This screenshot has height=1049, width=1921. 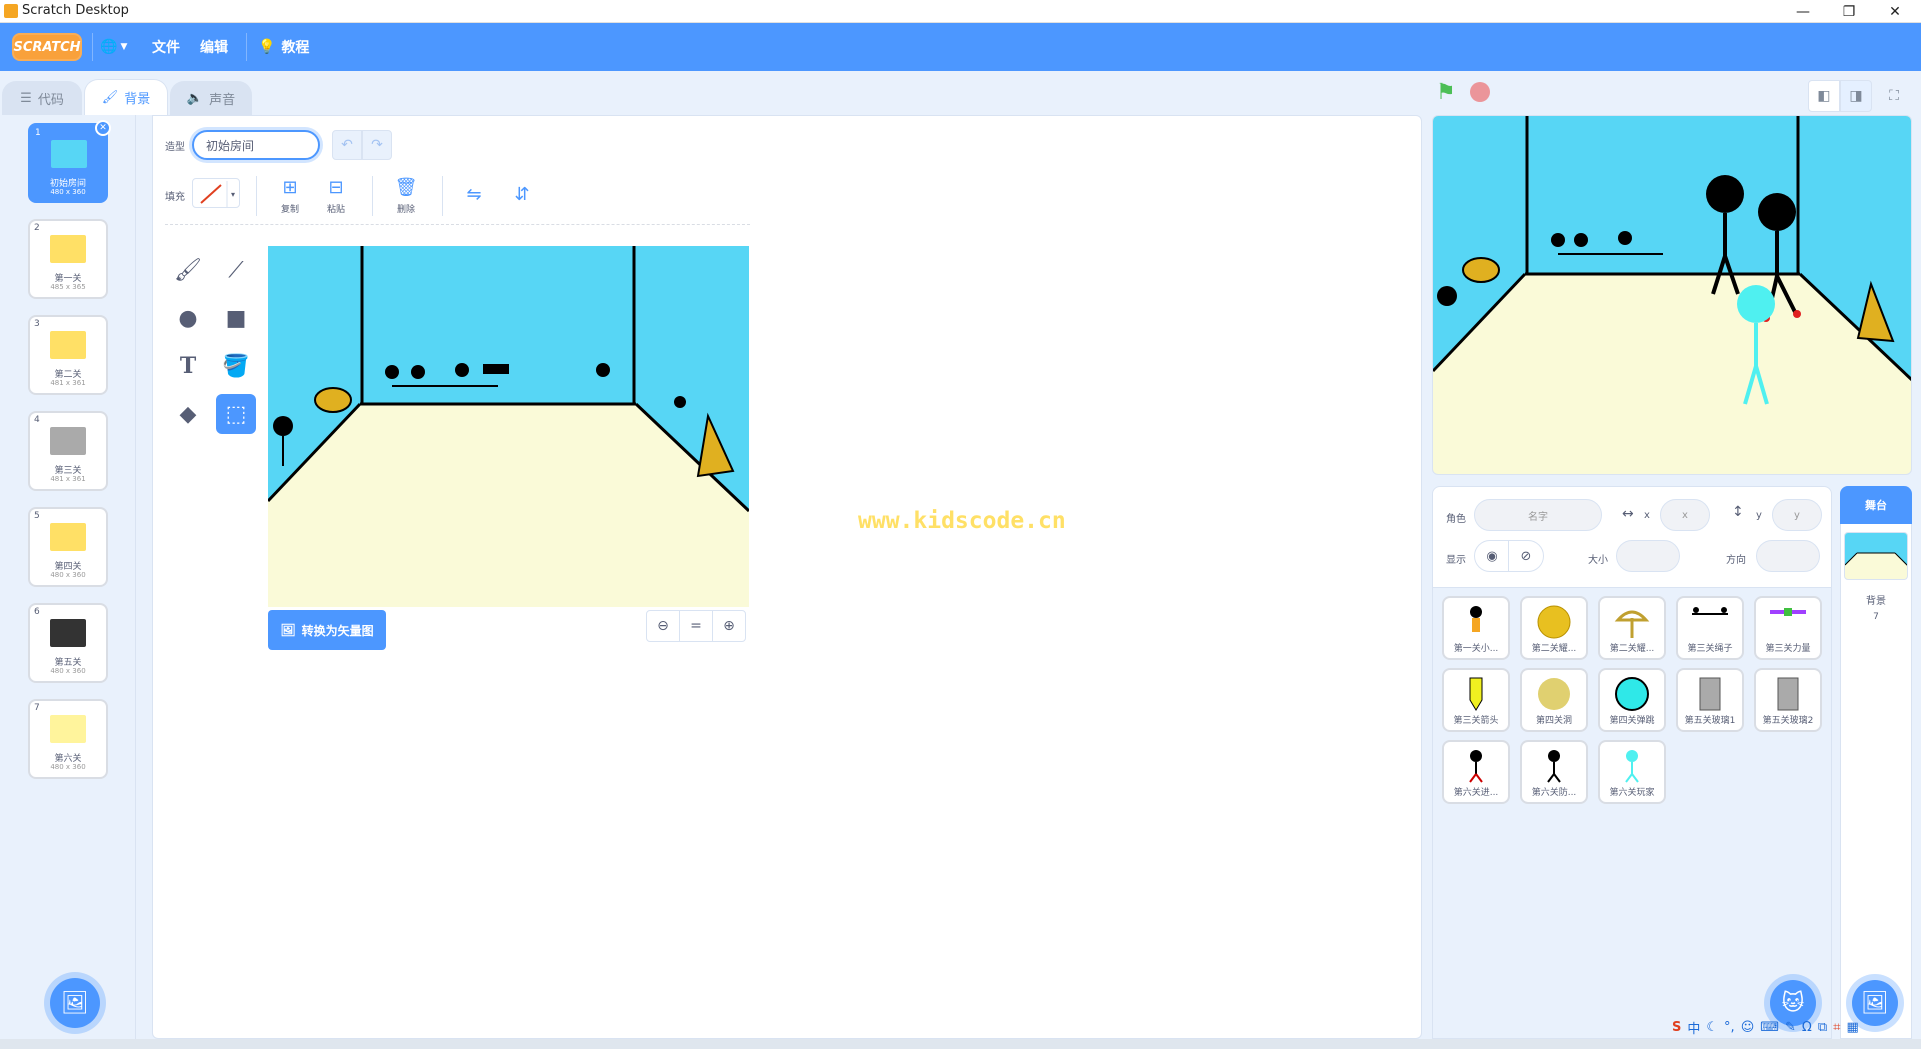 I want to click on tab-backdrops: 🖌 背景, so click(x=126, y=97).